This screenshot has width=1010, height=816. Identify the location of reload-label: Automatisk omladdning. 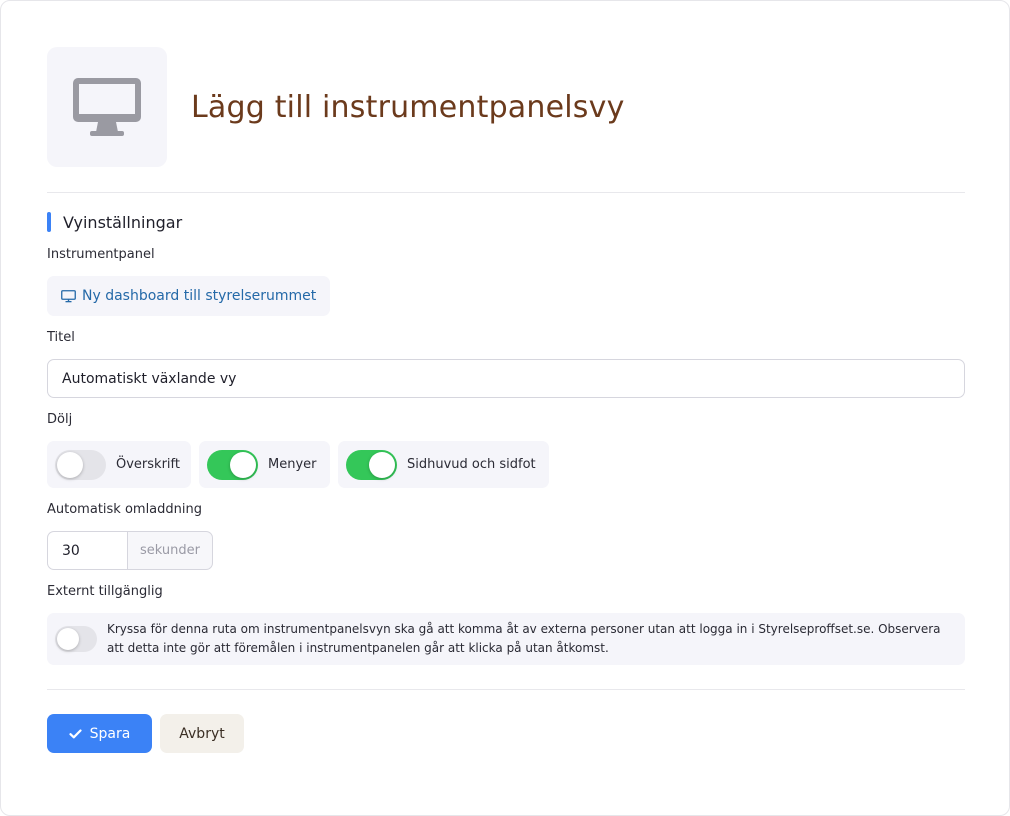
(124, 509).